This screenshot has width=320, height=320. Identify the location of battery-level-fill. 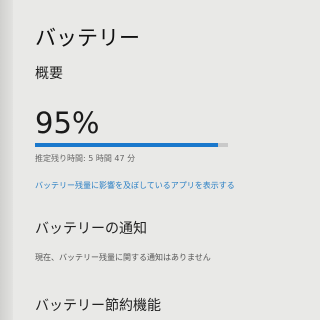
(127, 145).